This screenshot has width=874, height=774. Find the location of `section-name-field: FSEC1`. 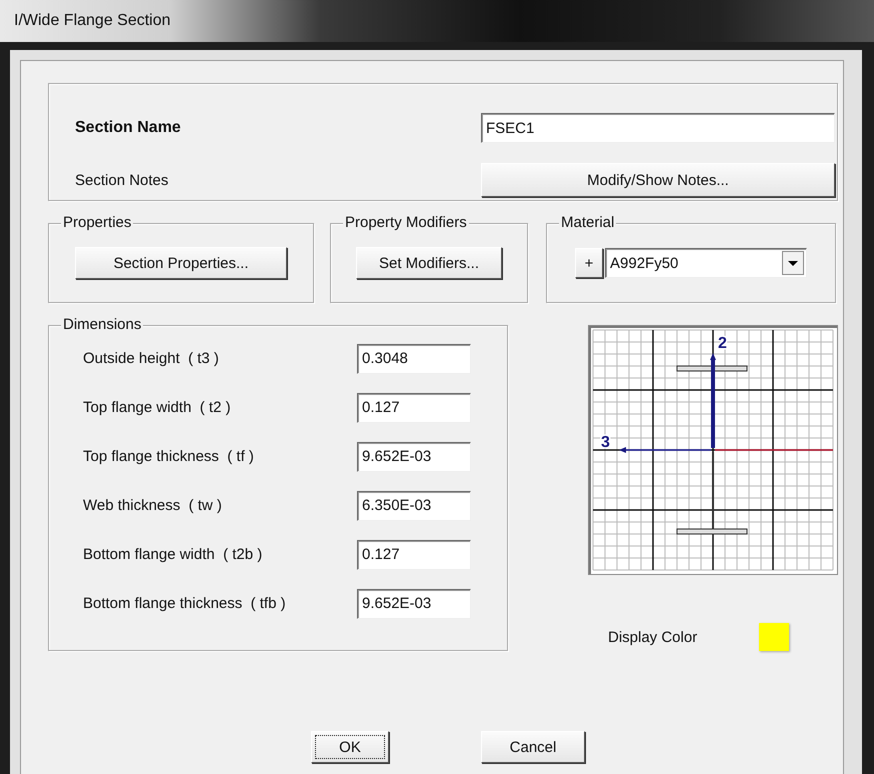

section-name-field: FSEC1 is located at coordinates (658, 128).